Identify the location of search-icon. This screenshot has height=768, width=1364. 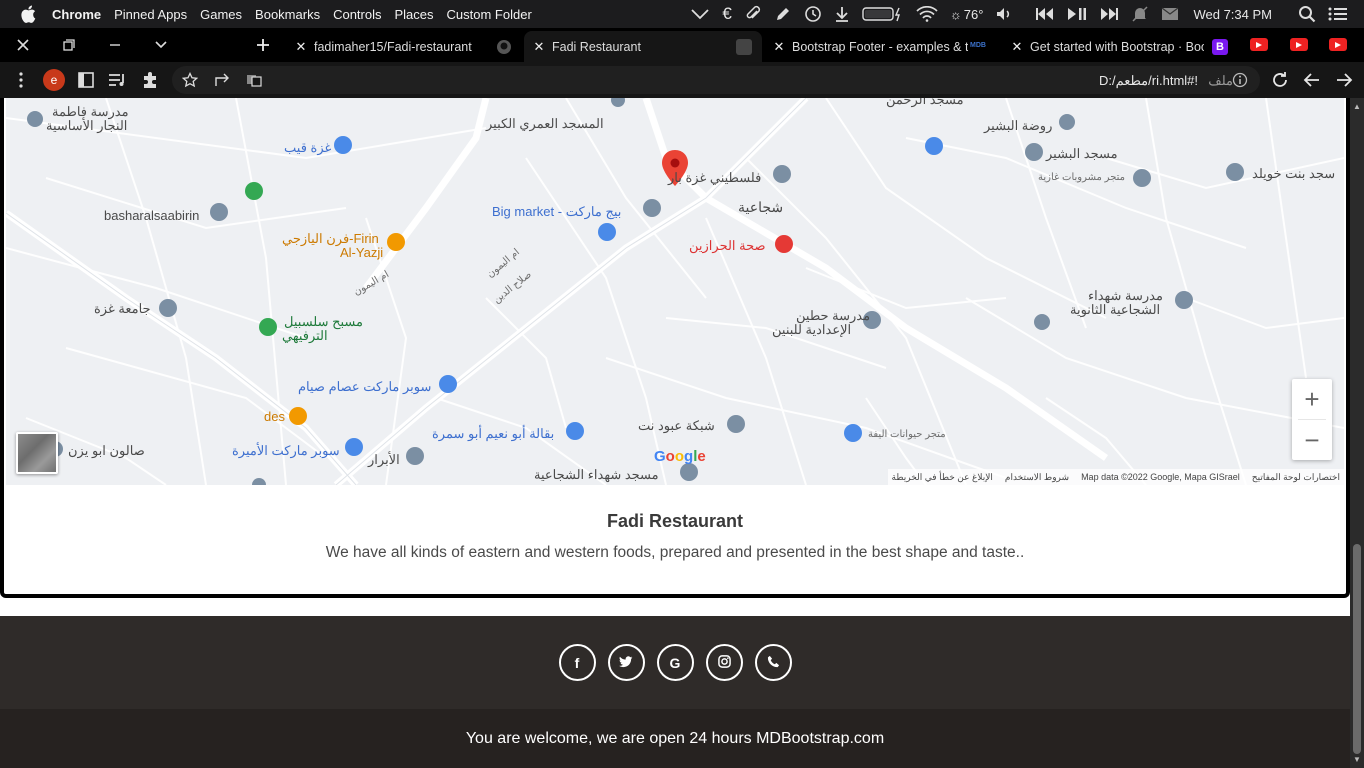
(1307, 14).